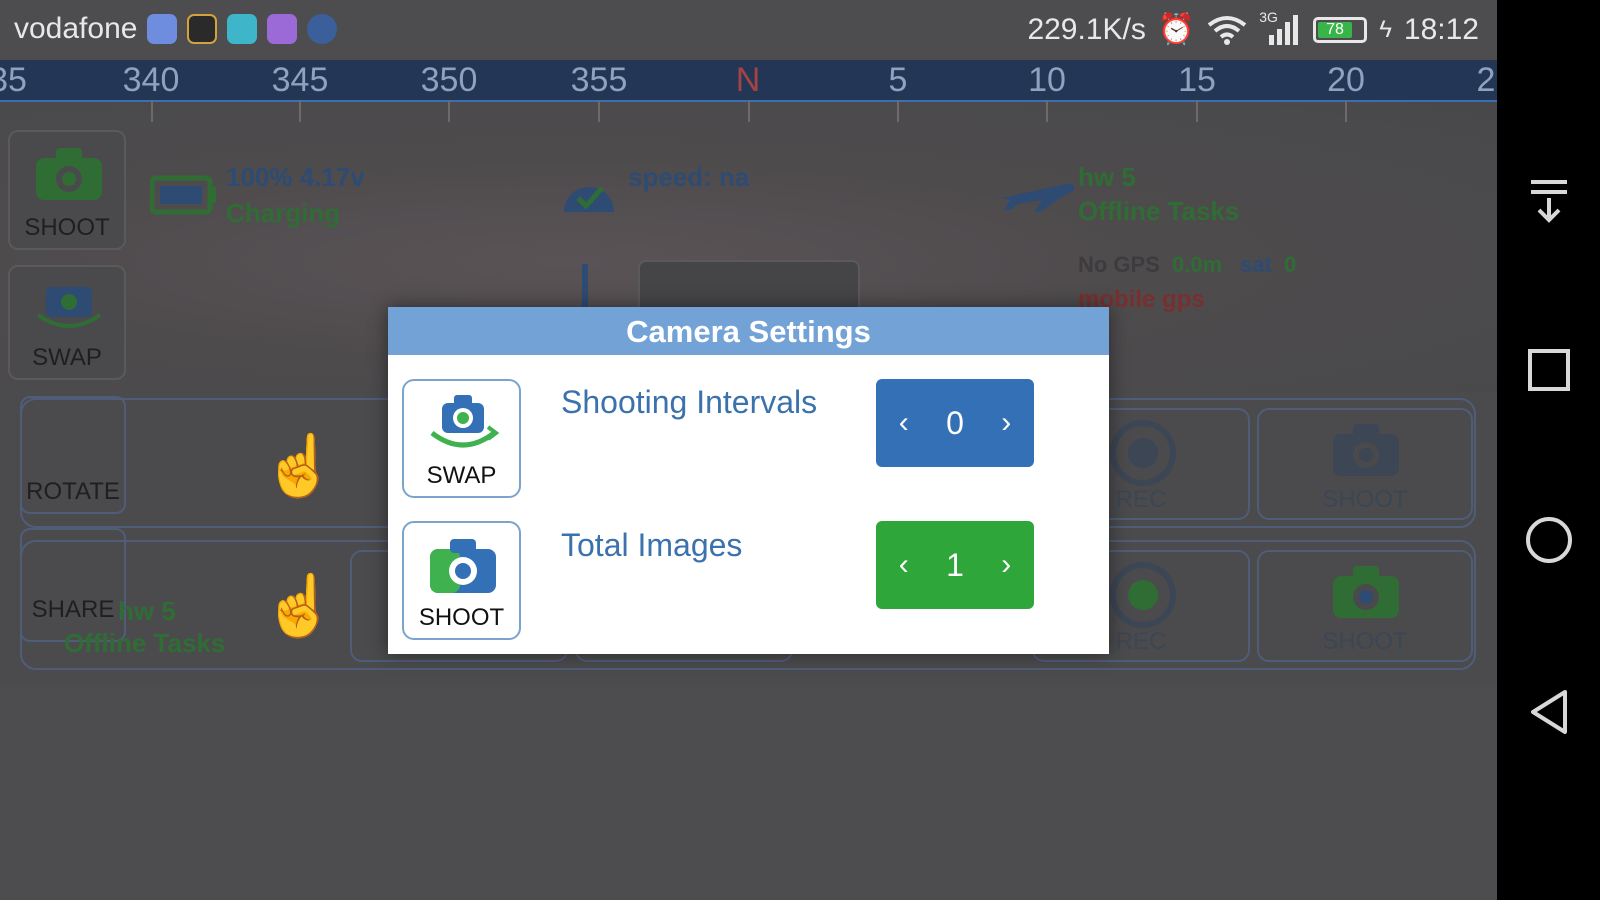 The image size is (1600, 900). Describe the element at coordinates (1119, 264) in the screenshot. I see `gps-status-text: No GPS` at that location.